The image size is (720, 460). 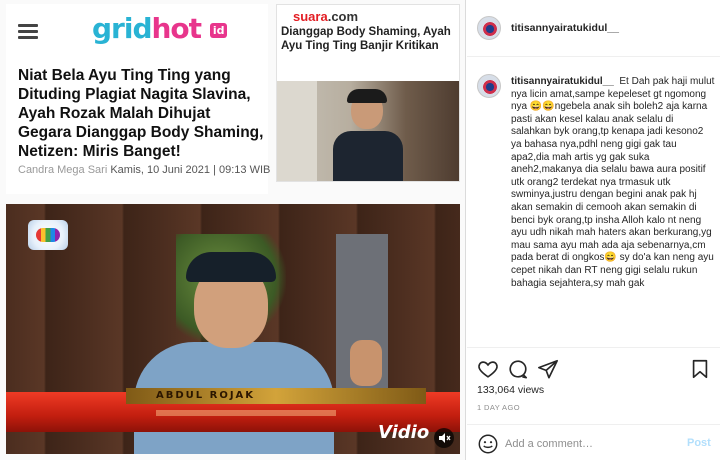 I want to click on tv-channel-logo, so click(x=48, y=235).